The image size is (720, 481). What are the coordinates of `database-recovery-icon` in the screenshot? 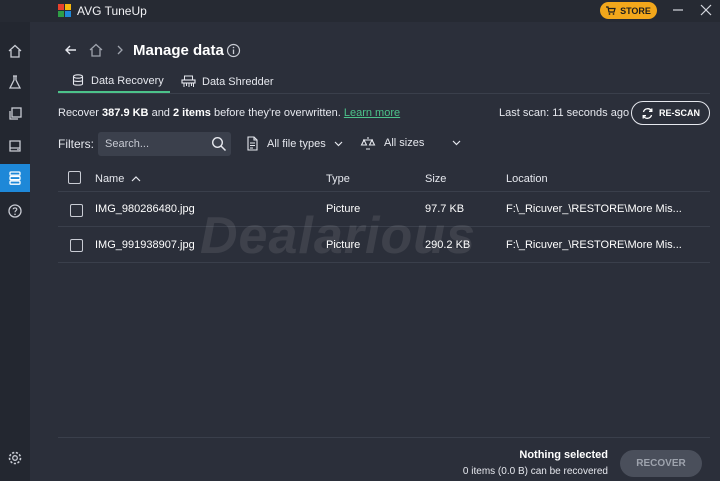 It's located at (78, 80).